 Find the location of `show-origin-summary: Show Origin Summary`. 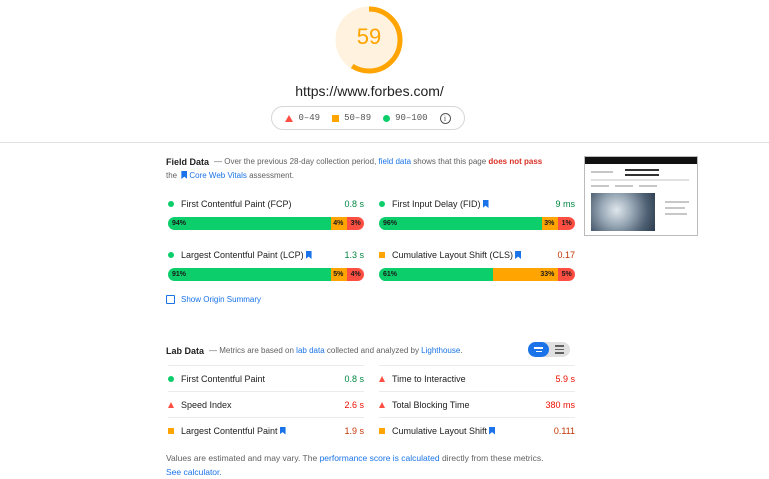

show-origin-summary: Show Origin Summary is located at coordinates (213, 299).